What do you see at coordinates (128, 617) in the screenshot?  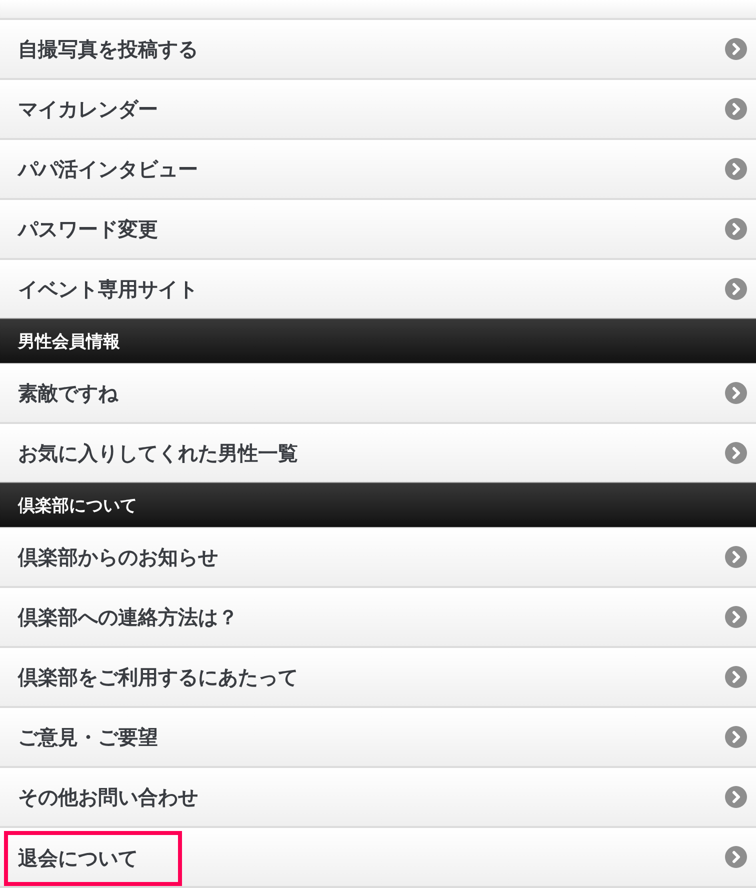 I see `item-label: 倶楽部への連絡方法は？` at bounding box center [128, 617].